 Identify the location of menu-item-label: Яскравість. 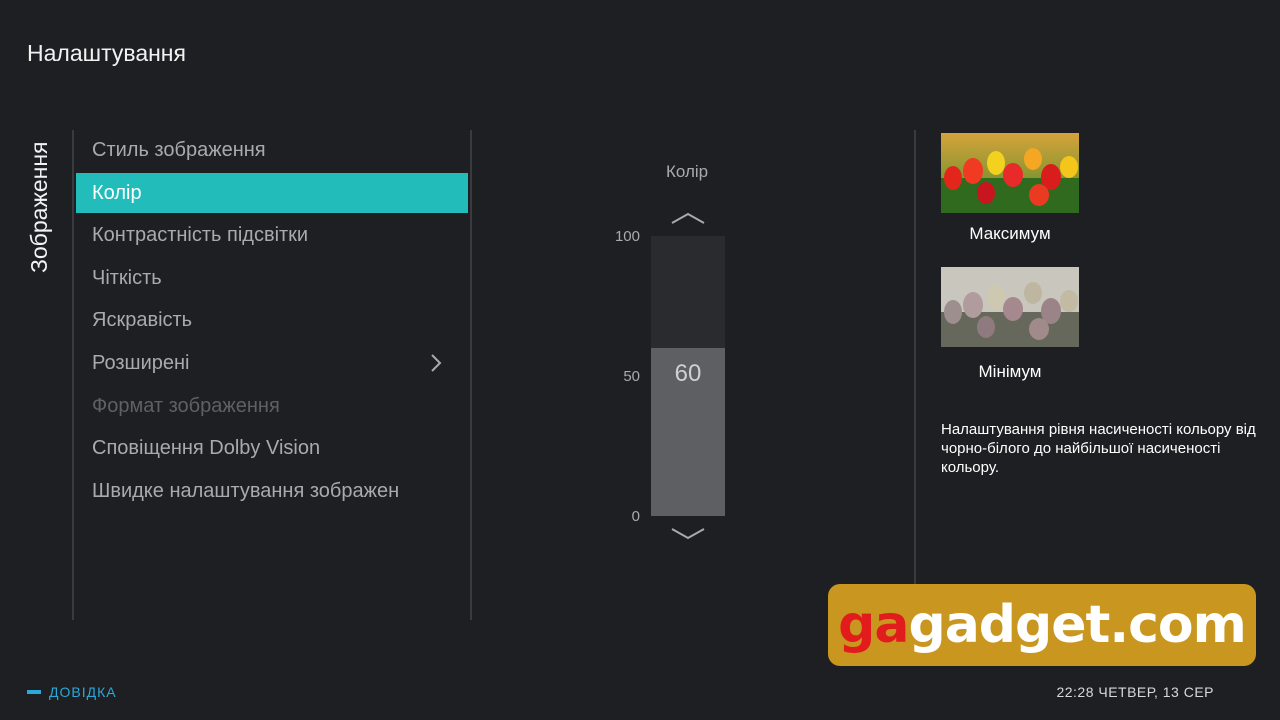
(142, 320).